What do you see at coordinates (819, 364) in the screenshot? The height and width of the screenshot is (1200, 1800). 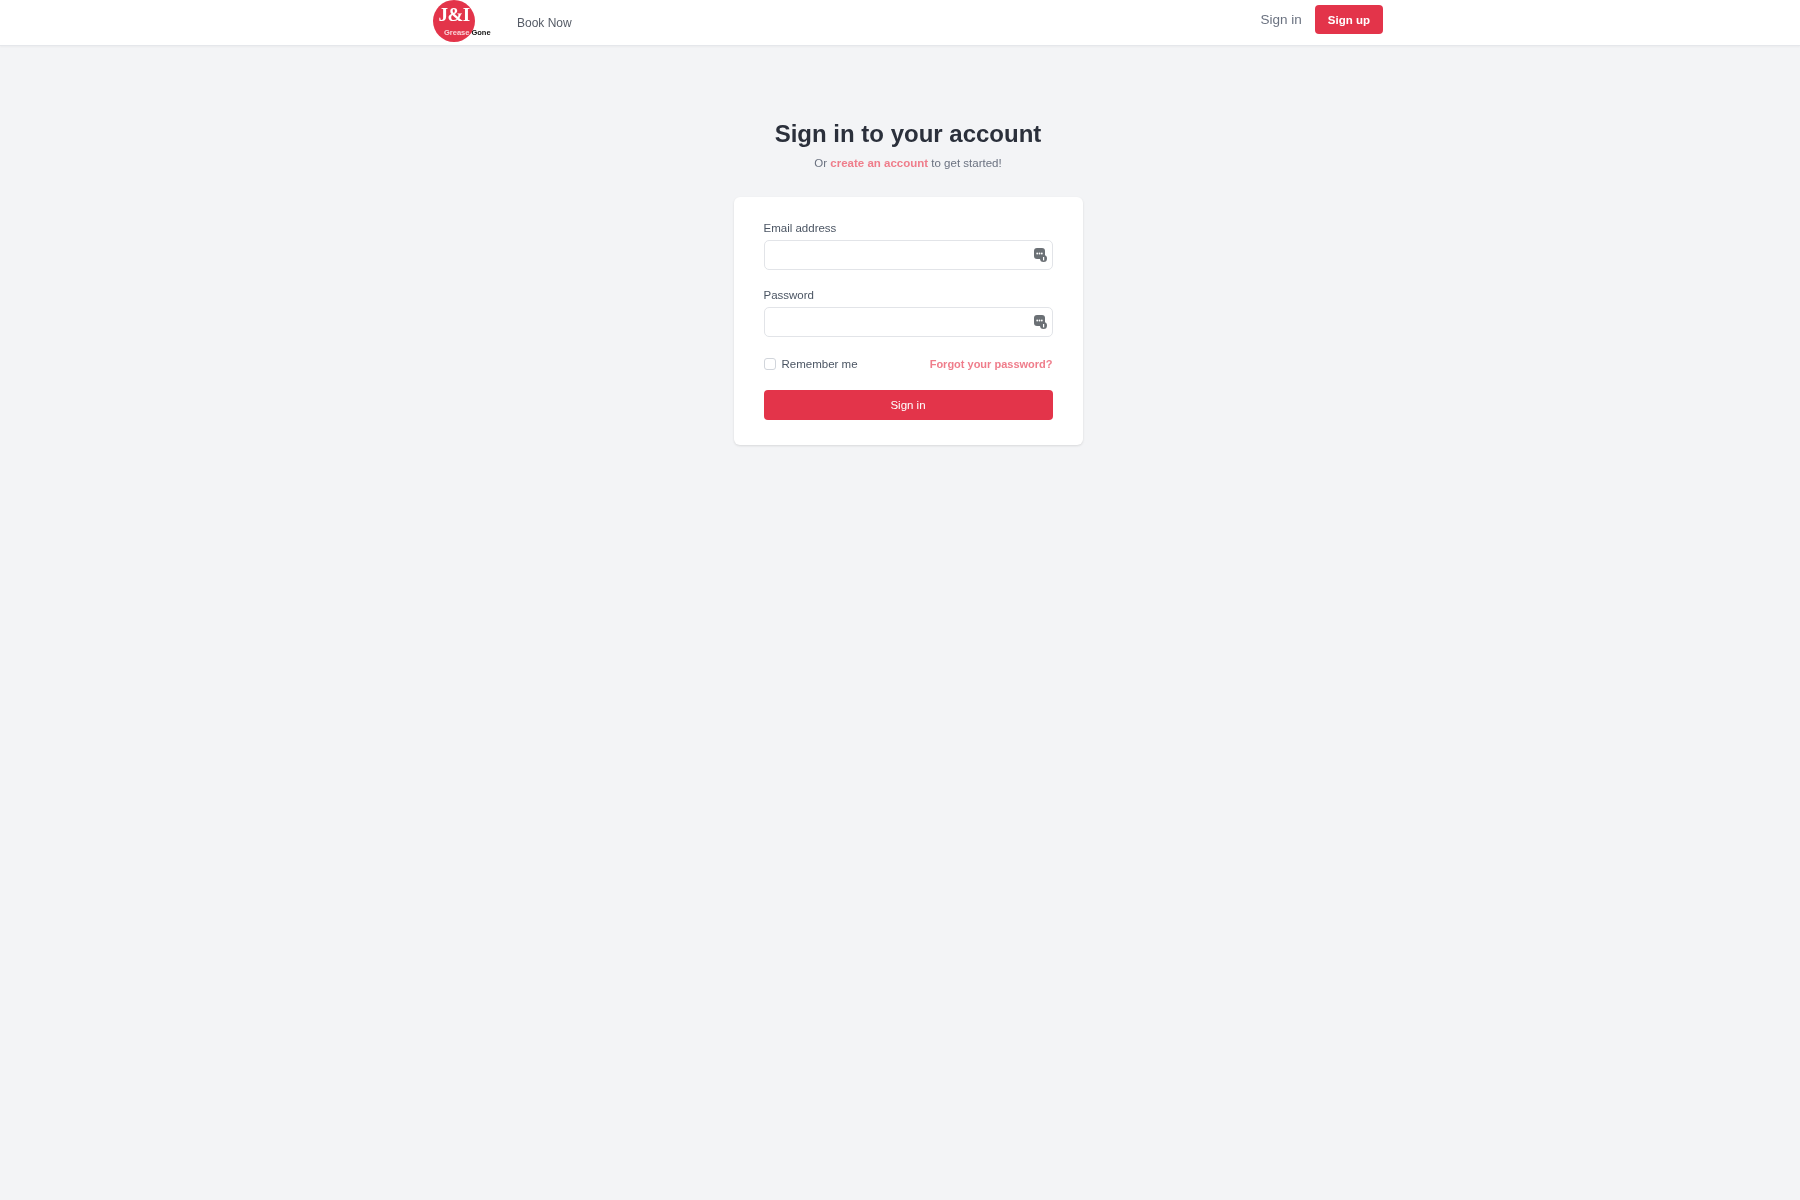 I see `checkbox-label: Remember me` at bounding box center [819, 364].